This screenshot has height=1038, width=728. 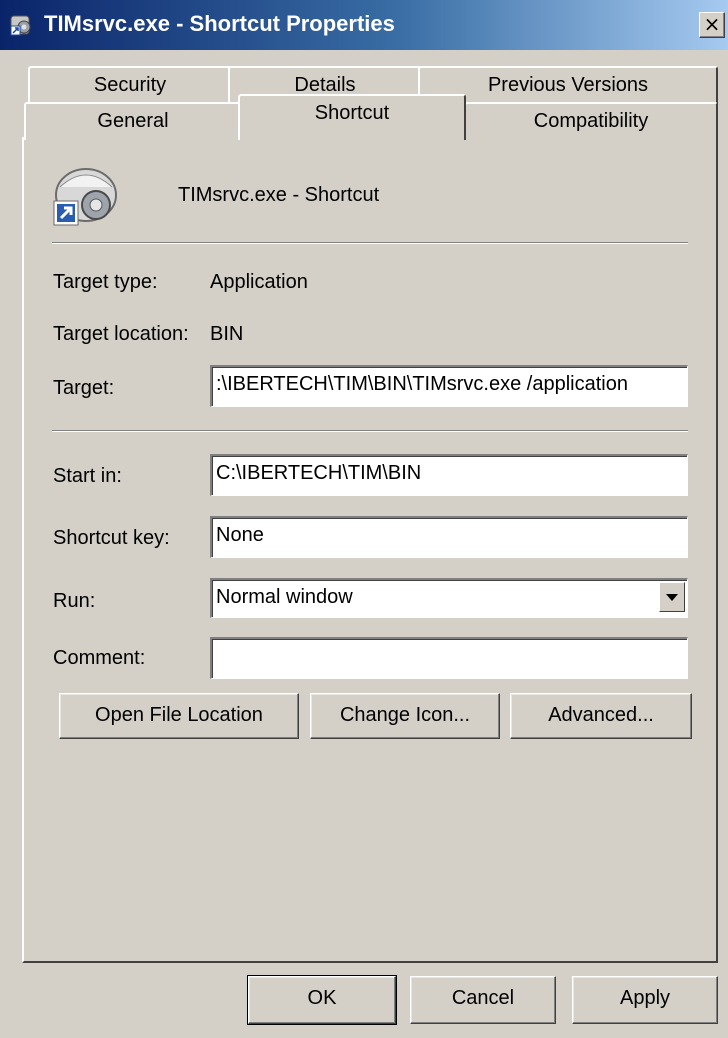 What do you see at coordinates (227, 334) in the screenshot?
I see `target-location-value: BIN` at bounding box center [227, 334].